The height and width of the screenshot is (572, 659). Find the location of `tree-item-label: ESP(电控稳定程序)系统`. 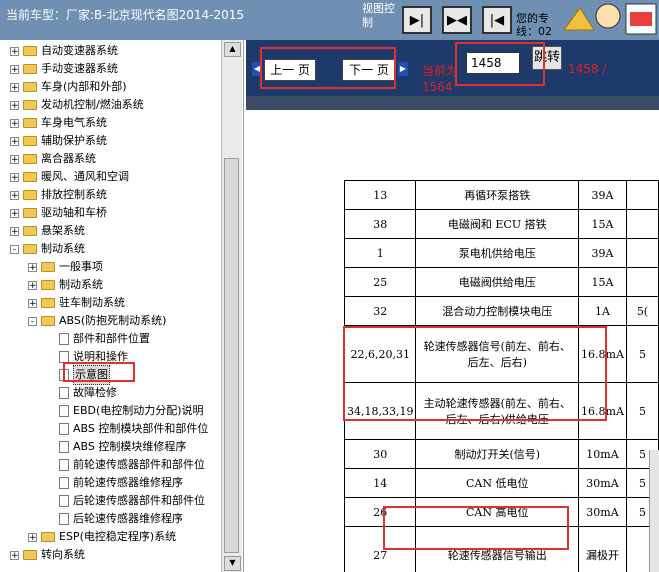

tree-item-label: ESP(电控稳定程序)系统 is located at coordinates (118, 536).